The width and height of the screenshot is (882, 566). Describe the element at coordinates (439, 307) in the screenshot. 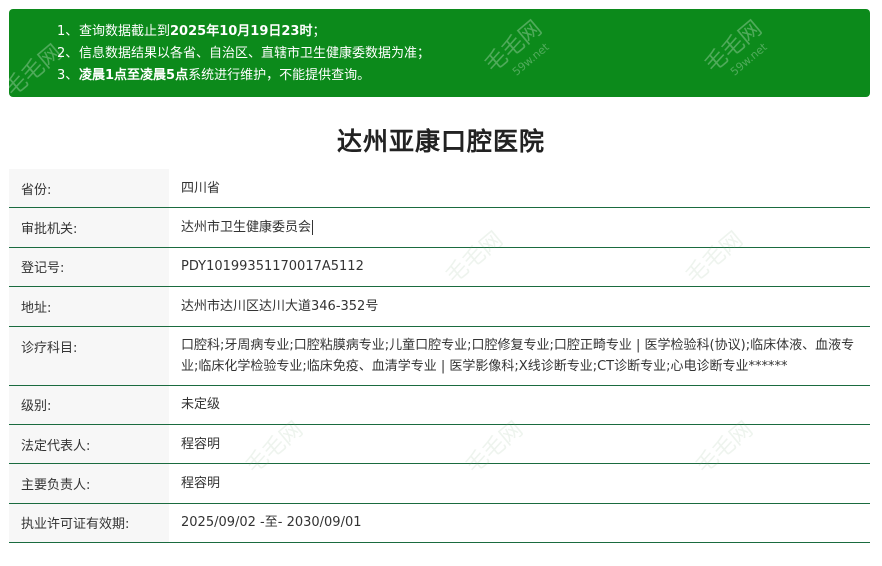

I see `info-row-address: 地址: 达州市达川区达川大道346-352号` at that location.